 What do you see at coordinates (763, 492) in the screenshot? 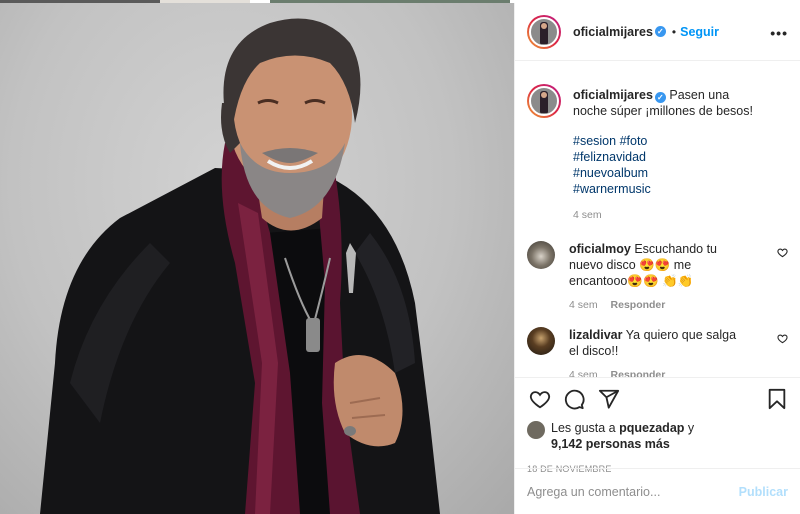
I see `publish-button: Publicar` at bounding box center [763, 492].